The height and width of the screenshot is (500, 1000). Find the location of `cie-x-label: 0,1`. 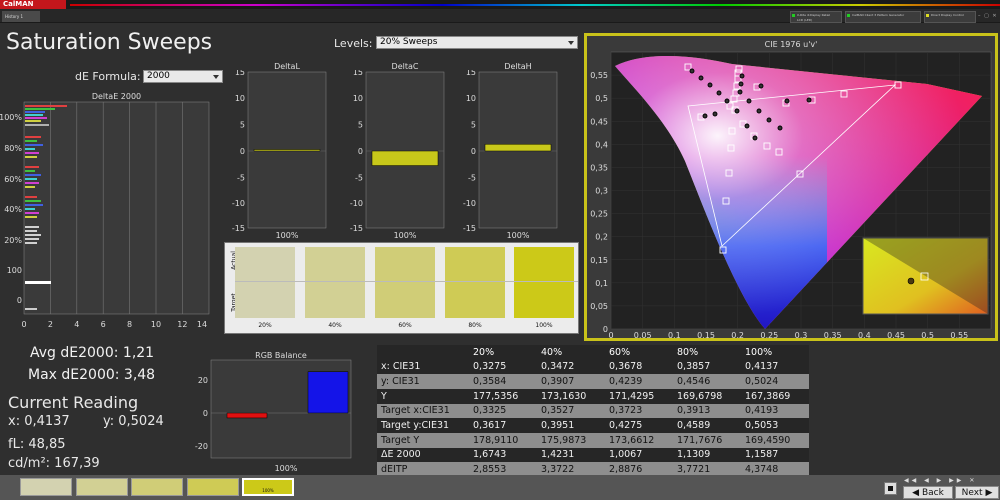

cie-x-label: 0,1 is located at coordinates (674, 334).